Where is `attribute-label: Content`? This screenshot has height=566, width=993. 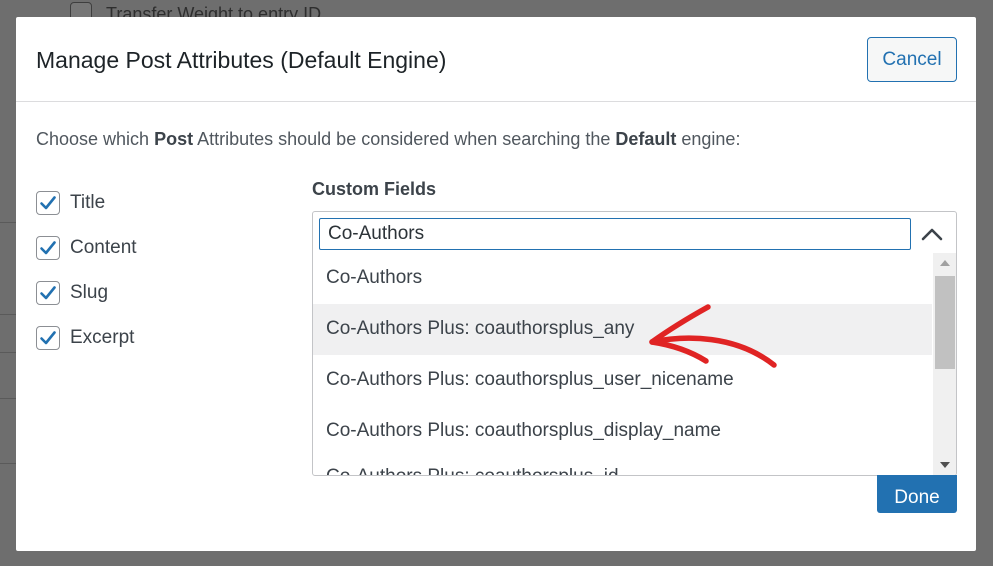
attribute-label: Content is located at coordinates (103, 247).